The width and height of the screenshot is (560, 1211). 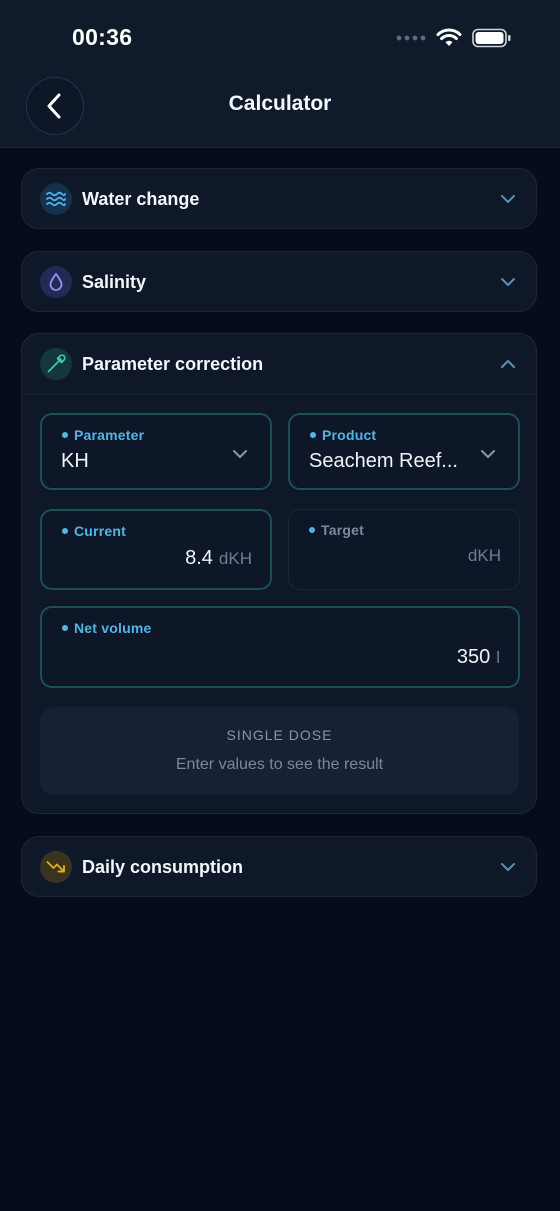 What do you see at coordinates (113, 628) in the screenshot?
I see `net-volume-label: Net volume` at bounding box center [113, 628].